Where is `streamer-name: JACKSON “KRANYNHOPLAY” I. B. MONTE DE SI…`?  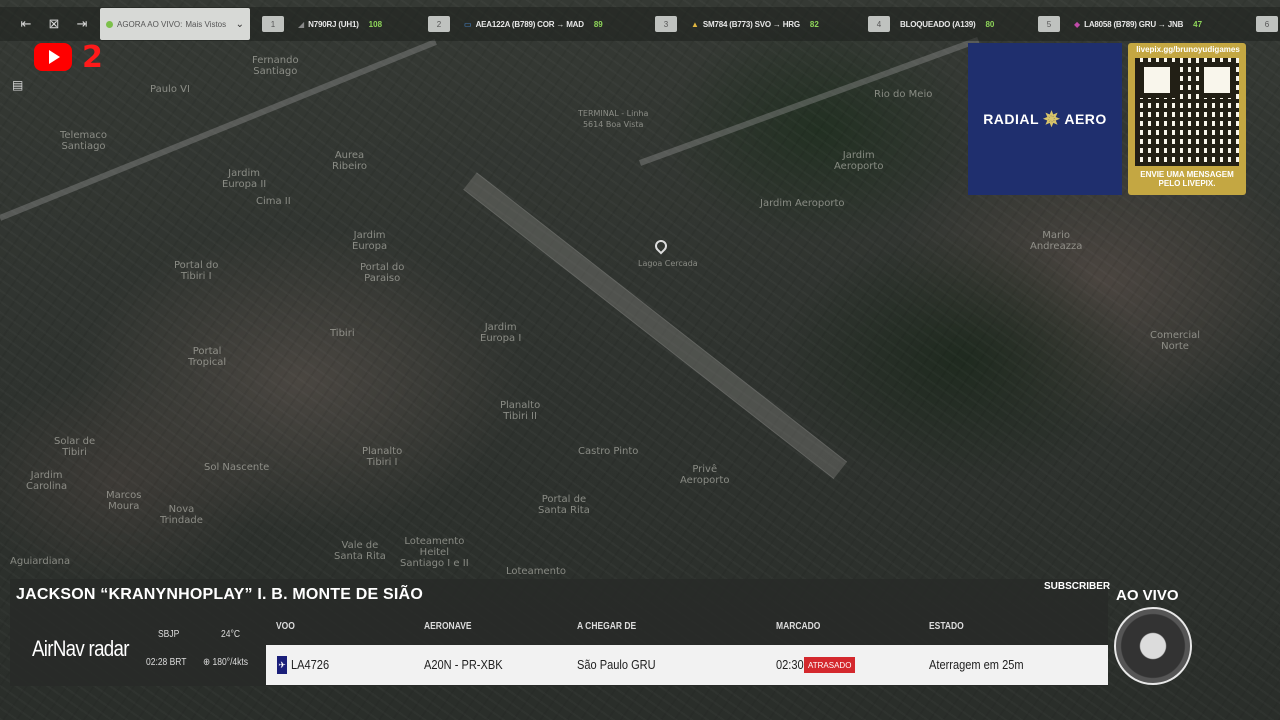
streamer-name: JACKSON “KRANYNHOPLAY” I. B. MONTE DE SI… is located at coordinates (219, 594).